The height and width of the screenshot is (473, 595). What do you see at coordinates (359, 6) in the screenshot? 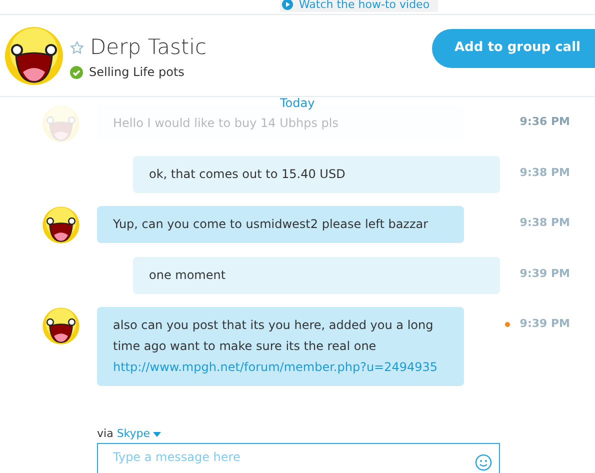
I see `how-to-video-link: Watch the how-to video` at bounding box center [359, 6].